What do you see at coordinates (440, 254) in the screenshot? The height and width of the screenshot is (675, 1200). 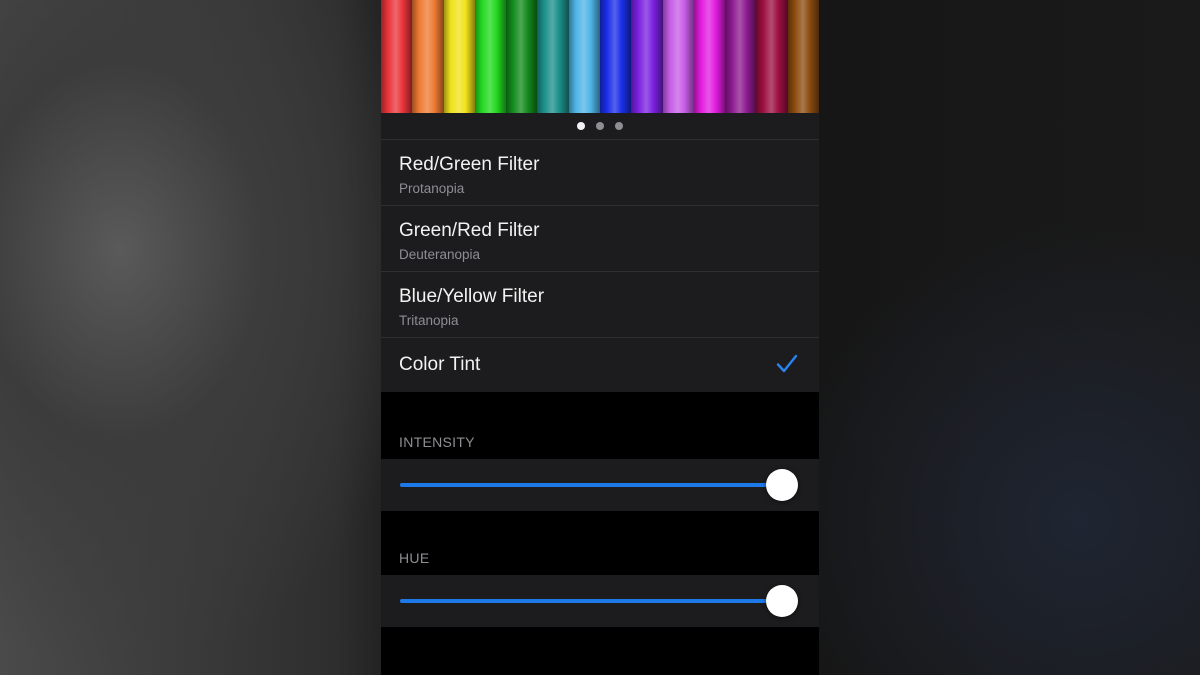 I see `filter-subtitle: Deuteranopia` at bounding box center [440, 254].